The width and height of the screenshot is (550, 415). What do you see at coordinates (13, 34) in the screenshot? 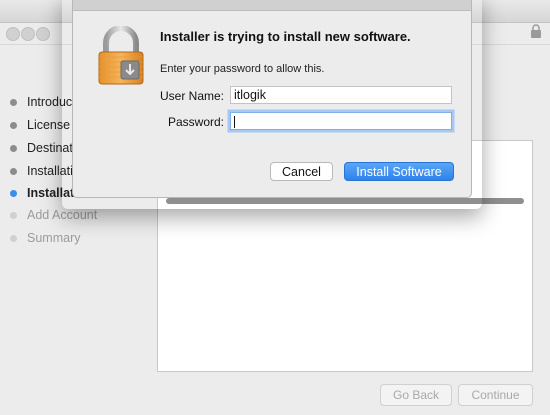
I see `close-window-button` at bounding box center [13, 34].